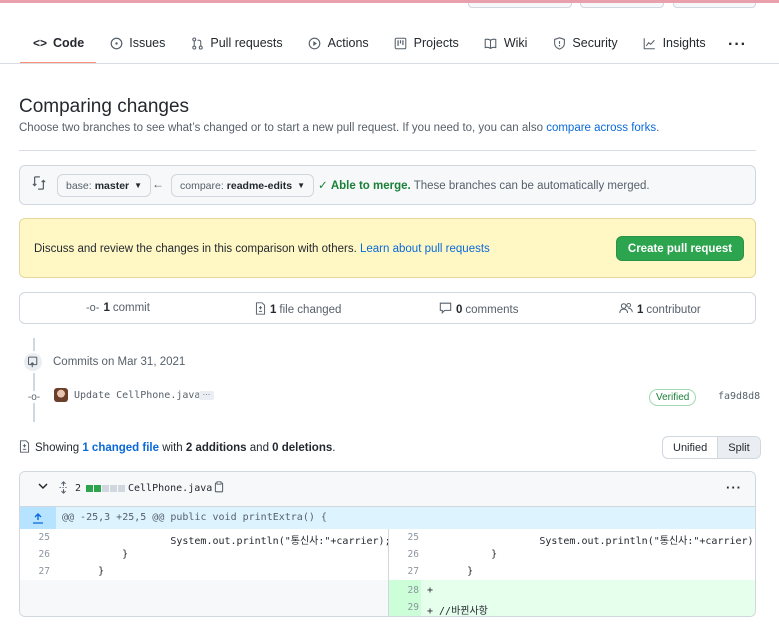 This screenshot has width=779, height=642. Describe the element at coordinates (61, 395) in the screenshot. I see `avatar` at that location.